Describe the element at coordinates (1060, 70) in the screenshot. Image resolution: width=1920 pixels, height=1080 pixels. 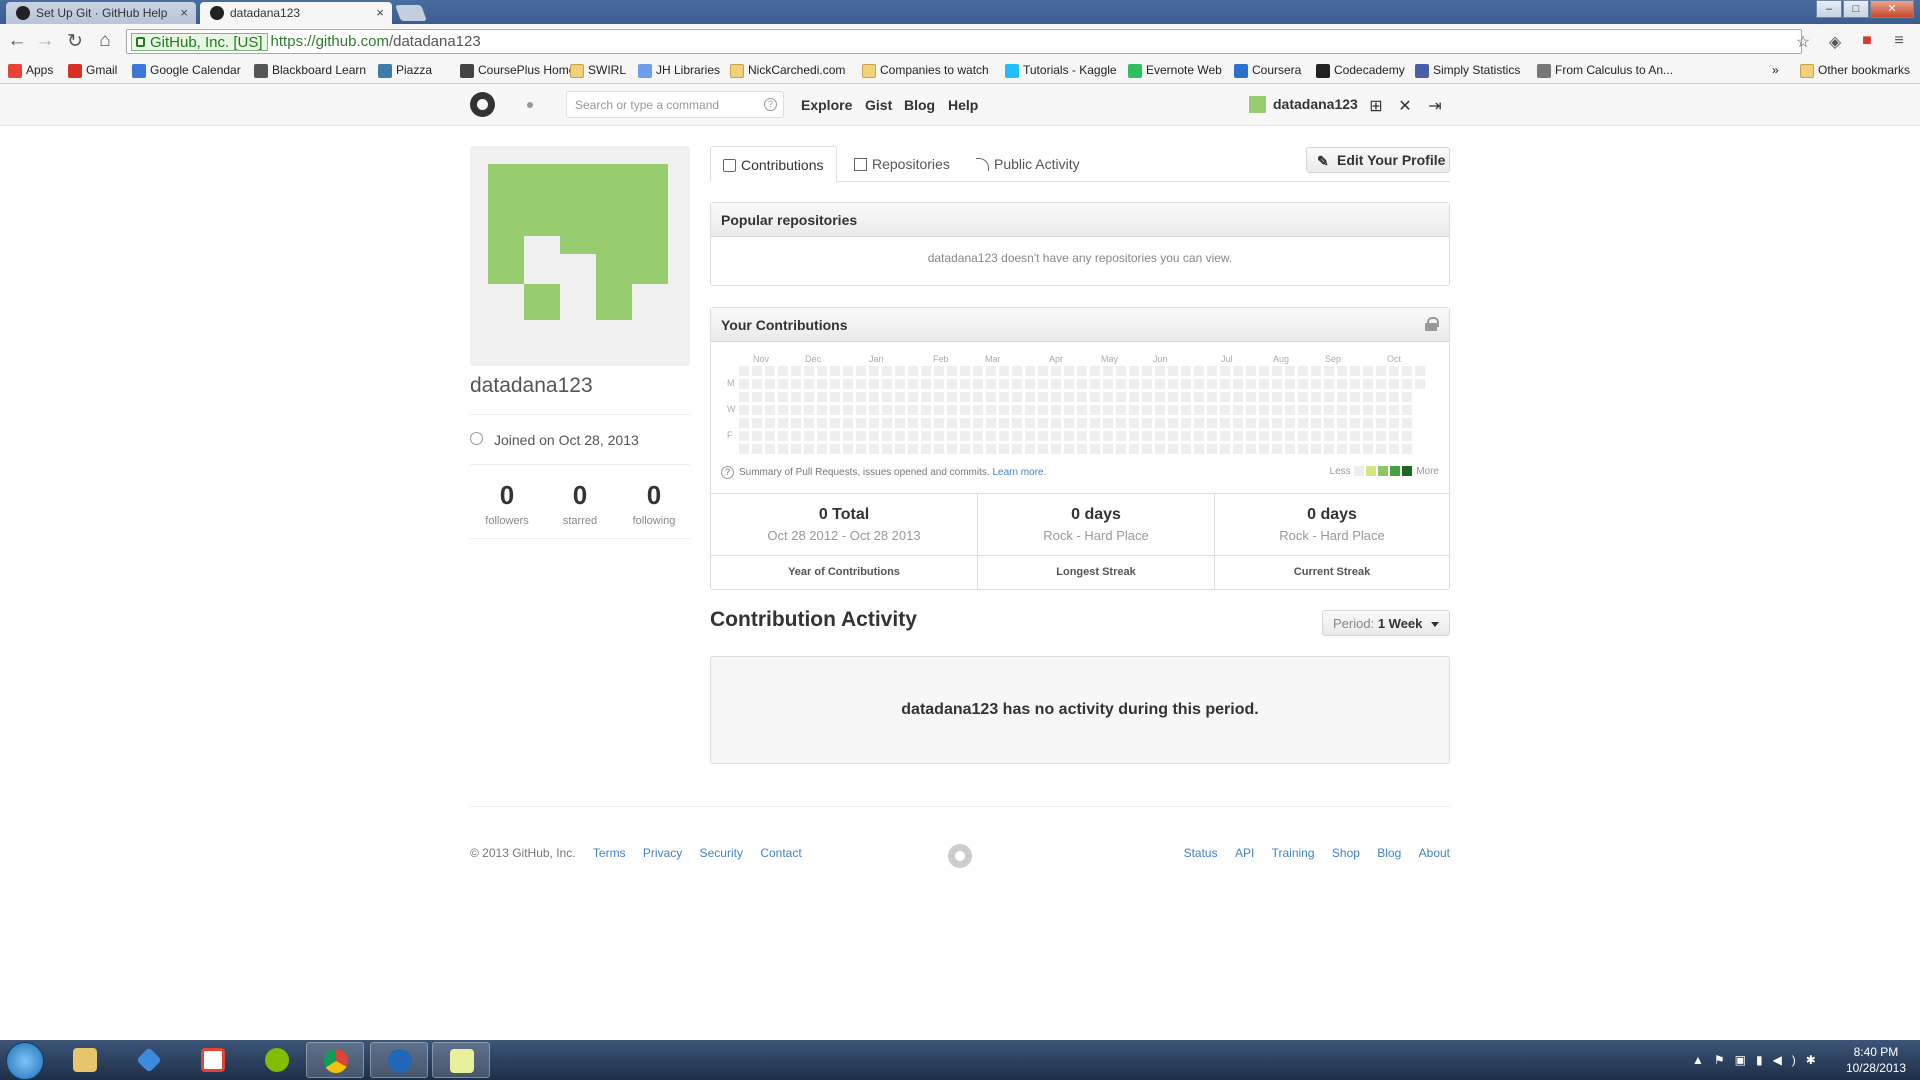
I see `bookmark-10: Tutorials - Kaggle` at that location.